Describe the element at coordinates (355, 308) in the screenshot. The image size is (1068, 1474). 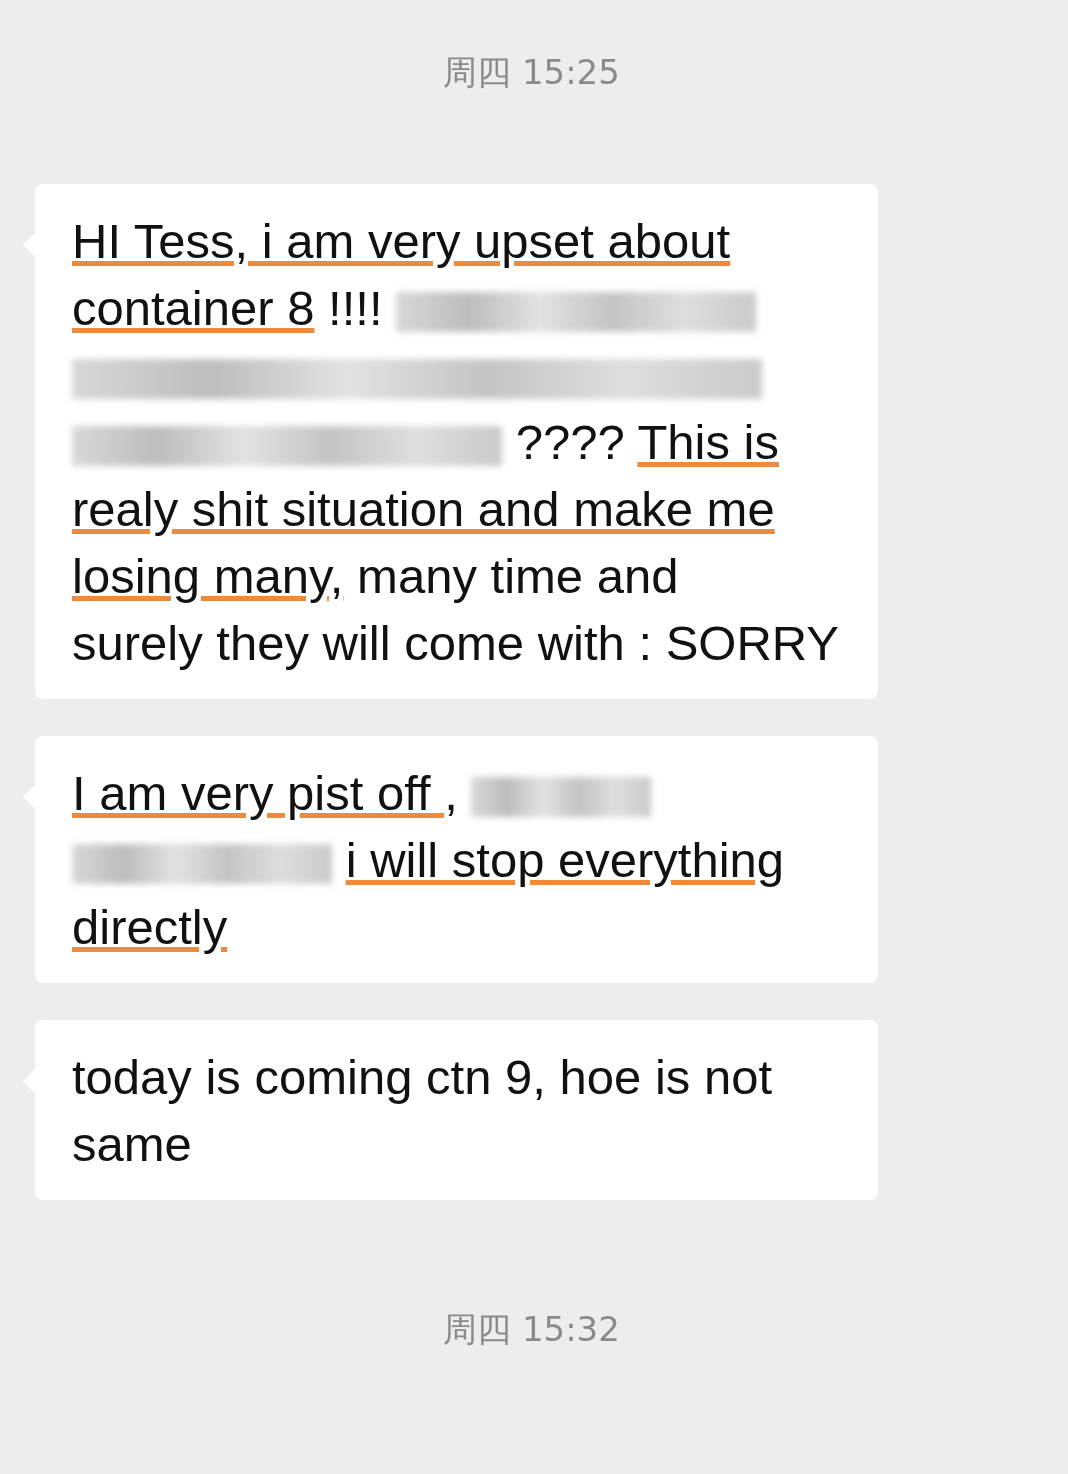
I see `message-text: !!!!` at that location.